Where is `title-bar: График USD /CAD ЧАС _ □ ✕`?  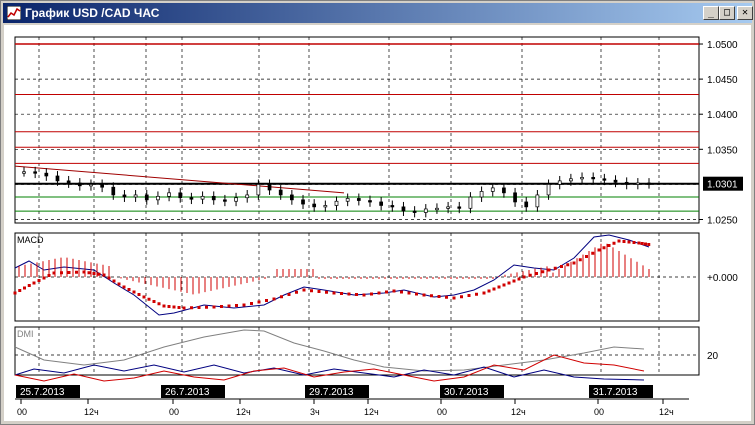
title-bar: График USD /CAD ЧАС _ □ ✕ is located at coordinates (378, 13).